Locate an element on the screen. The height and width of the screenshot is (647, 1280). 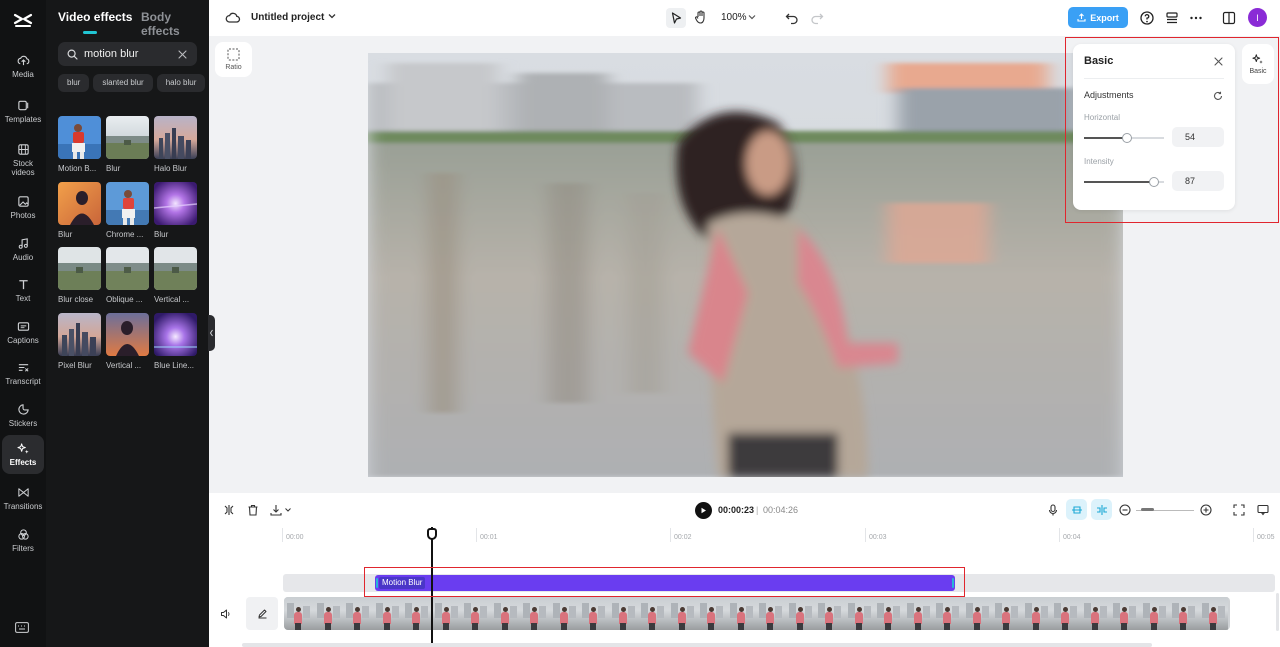
redo-icon is located at coordinates (817, 18).